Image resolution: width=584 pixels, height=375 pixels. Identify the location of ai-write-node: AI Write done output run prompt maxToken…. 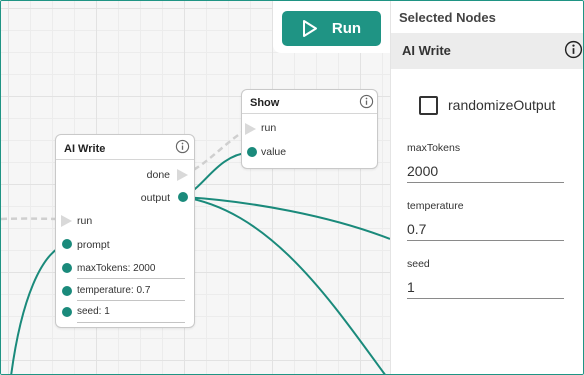
(125, 231).